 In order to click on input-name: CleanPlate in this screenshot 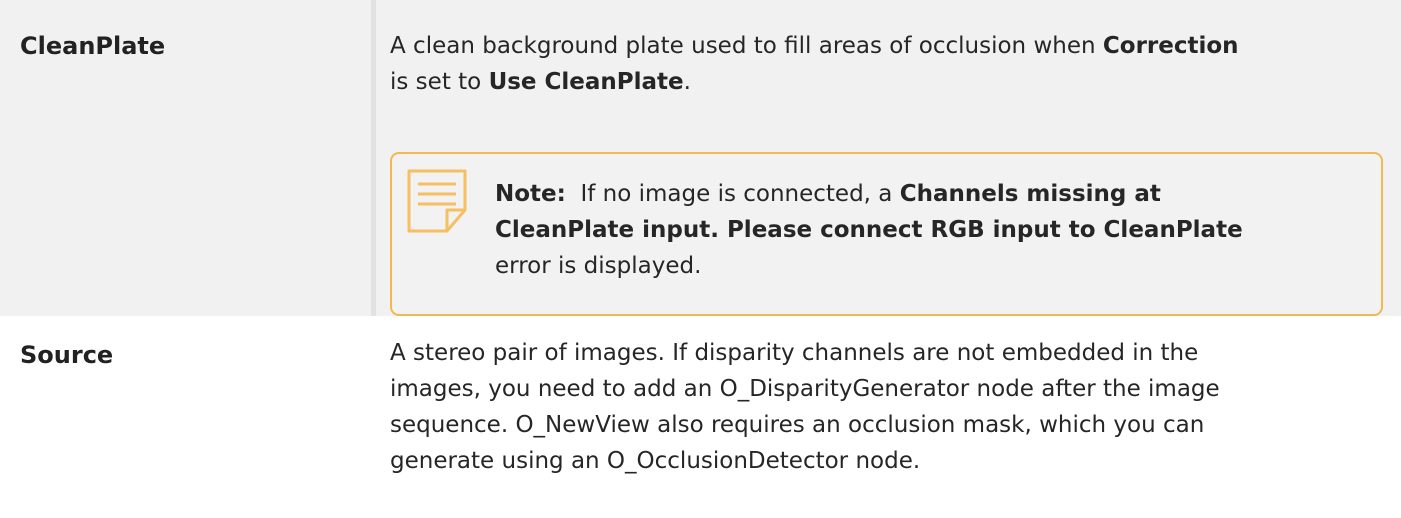, I will do `click(93, 46)`.